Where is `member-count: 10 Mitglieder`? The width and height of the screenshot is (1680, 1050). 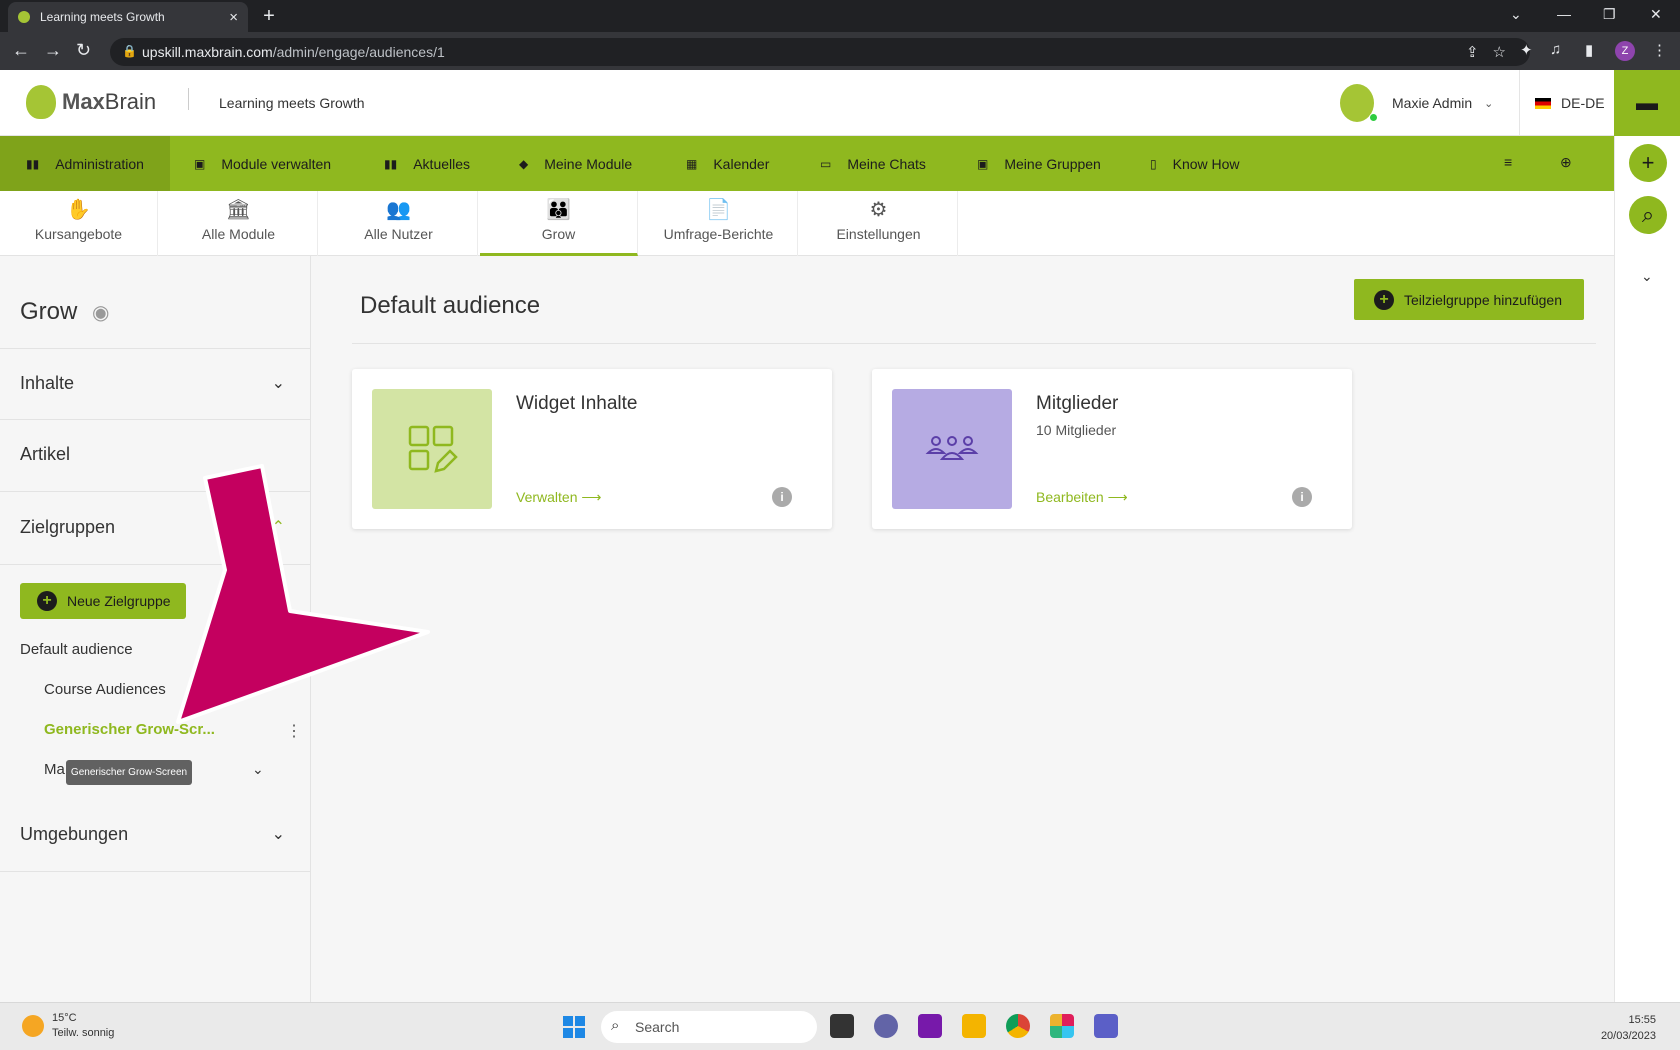 member-count: 10 Mitglieder is located at coordinates (1076, 430).